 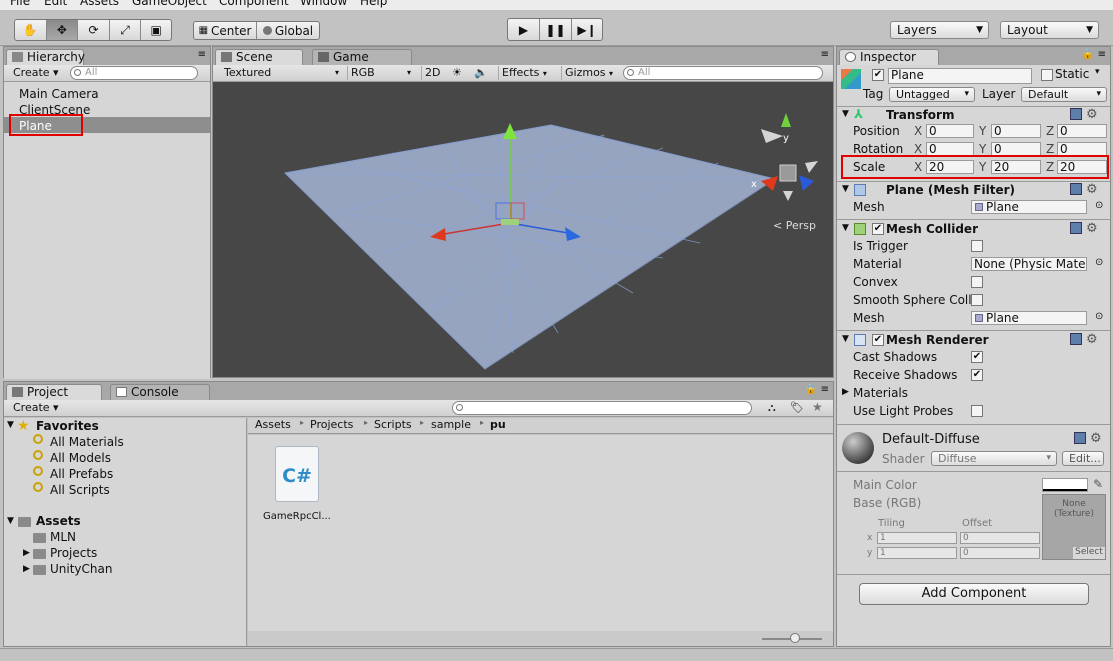 What do you see at coordinates (62, 30) in the screenshot?
I see `move-tool-icon: ✥` at bounding box center [62, 30].